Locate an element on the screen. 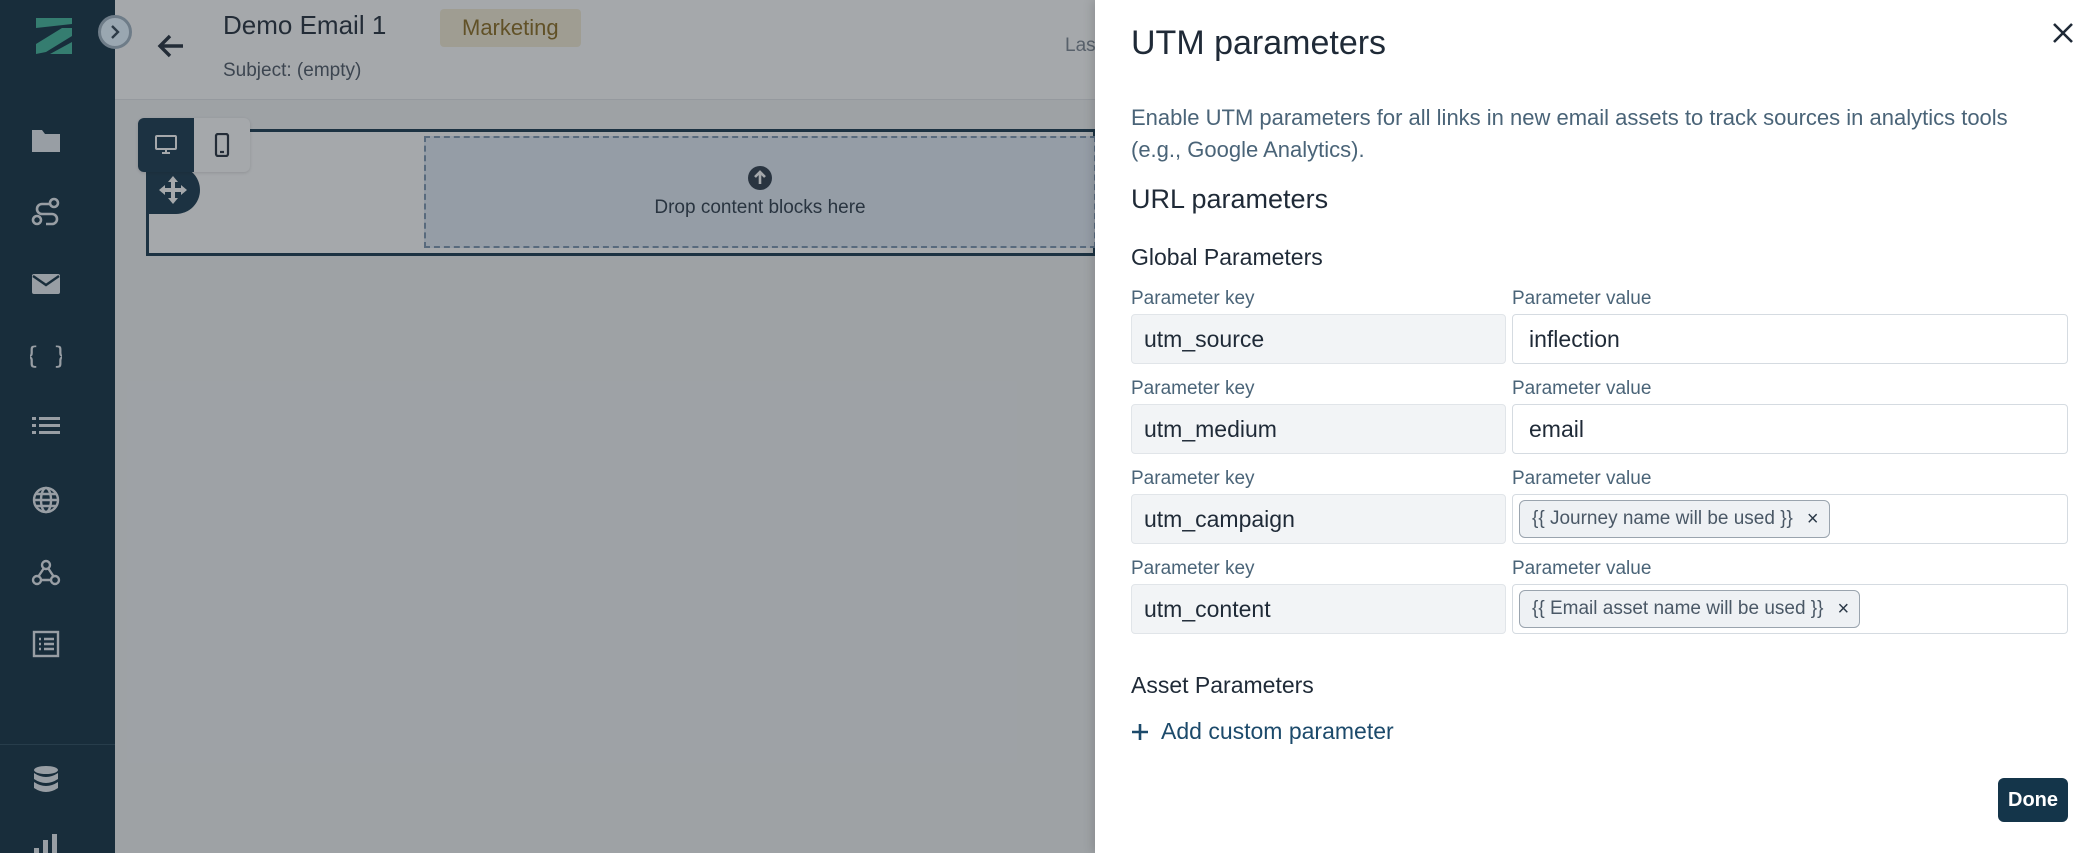 The height and width of the screenshot is (853, 2095). param-key-field: utm_medium is located at coordinates (1318, 429).